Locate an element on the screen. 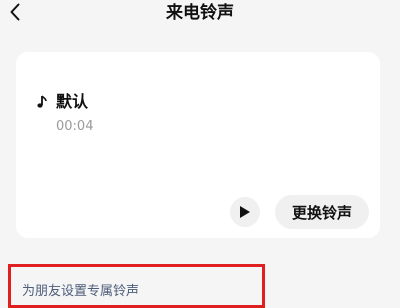 This screenshot has height=308, width=400. play-icon is located at coordinates (245, 212).